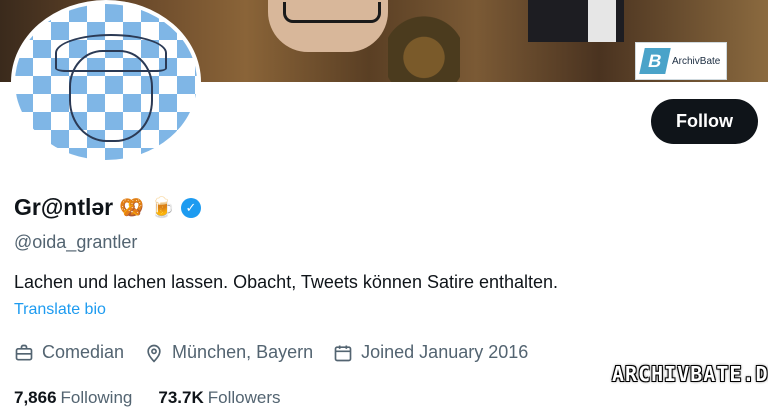 Image resolution: width=768 pixels, height=414 pixels. Describe the element at coordinates (83, 352) in the screenshot. I see `profession-text: Comedian` at that location.